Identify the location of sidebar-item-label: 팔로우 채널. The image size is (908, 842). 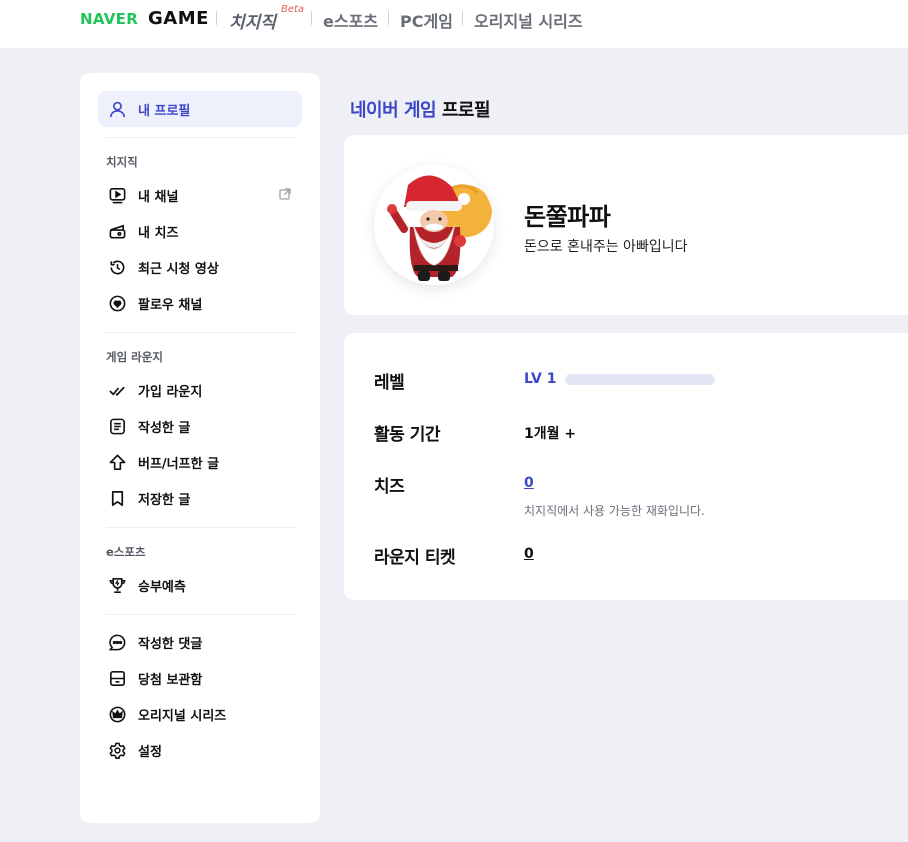
(170, 305).